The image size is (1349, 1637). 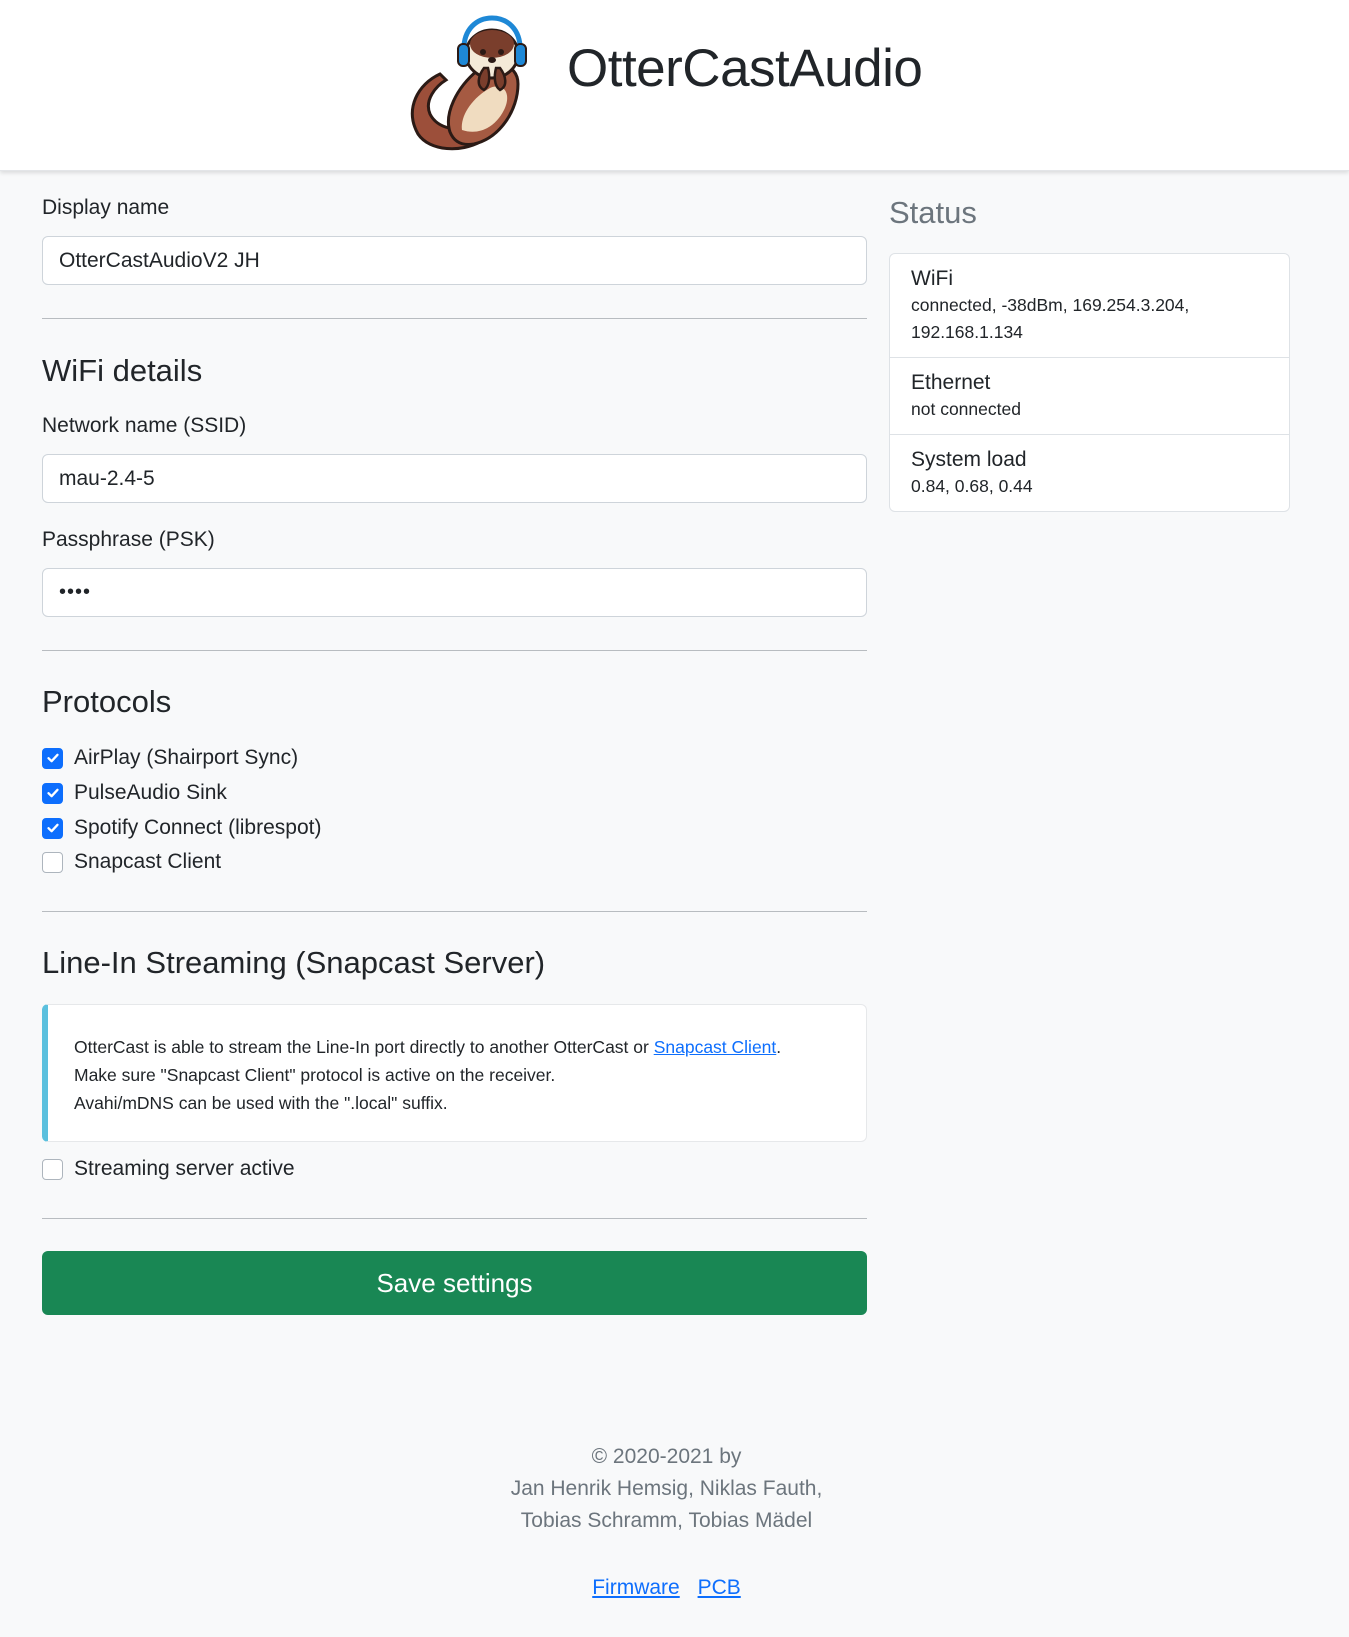 I want to click on streaming-server-label: Streaming server active, so click(x=184, y=1168).